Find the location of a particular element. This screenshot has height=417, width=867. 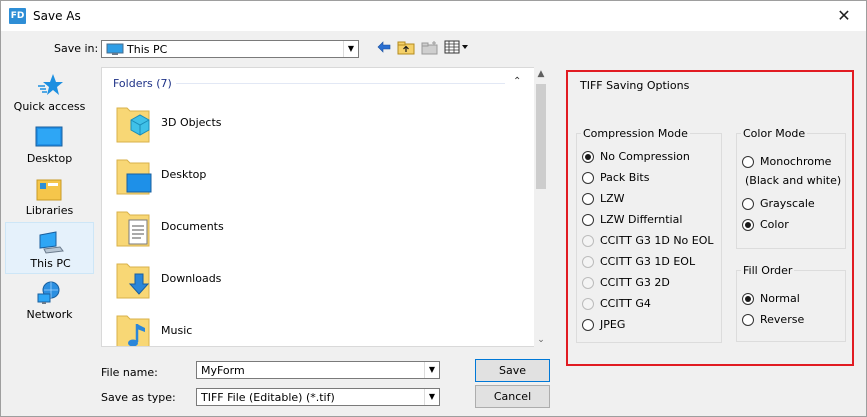

cancel-button: Cancel is located at coordinates (512, 396).